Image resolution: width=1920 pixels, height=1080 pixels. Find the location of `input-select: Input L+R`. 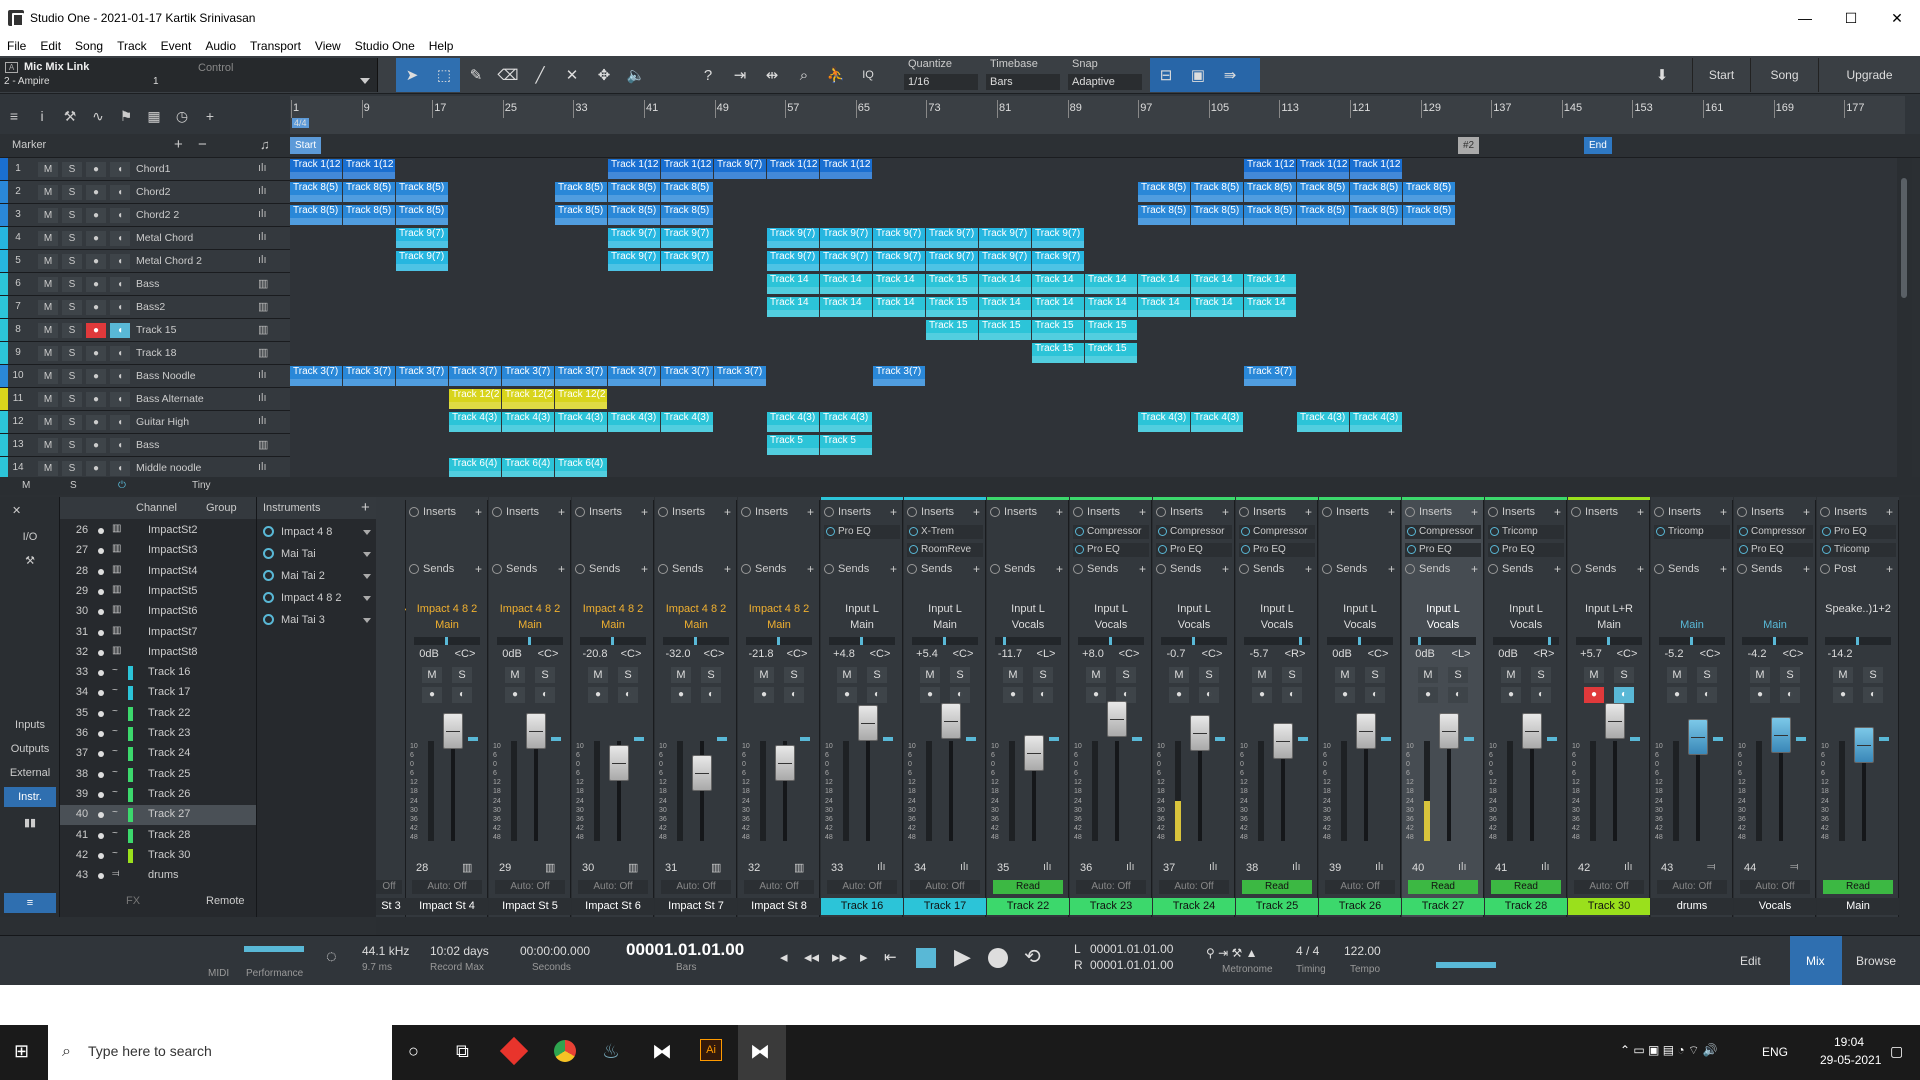

input-select: Input L+R is located at coordinates (1609, 609).